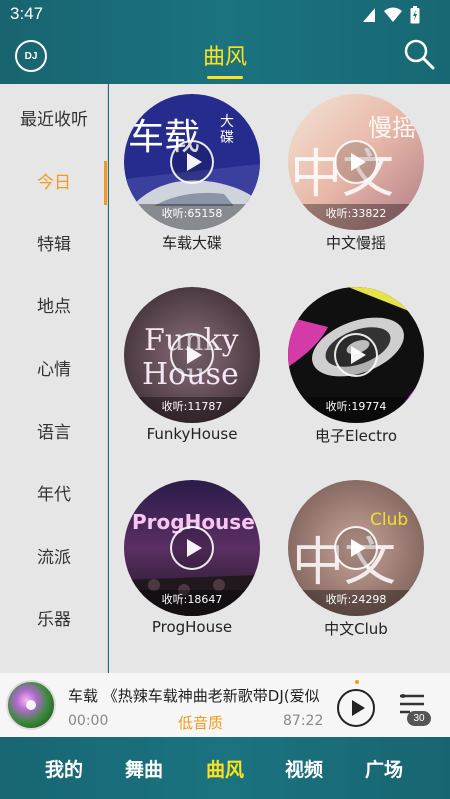  I want to click on genre-card: 车载 大碟 收听:65158 车载大碟, so click(192, 176).